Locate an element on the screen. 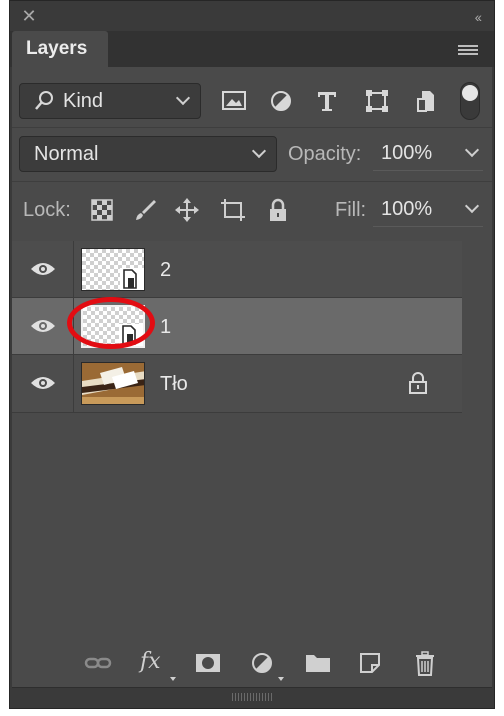 This screenshot has width=504, height=716. layer-row: Tło is located at coordinates (237, 384).